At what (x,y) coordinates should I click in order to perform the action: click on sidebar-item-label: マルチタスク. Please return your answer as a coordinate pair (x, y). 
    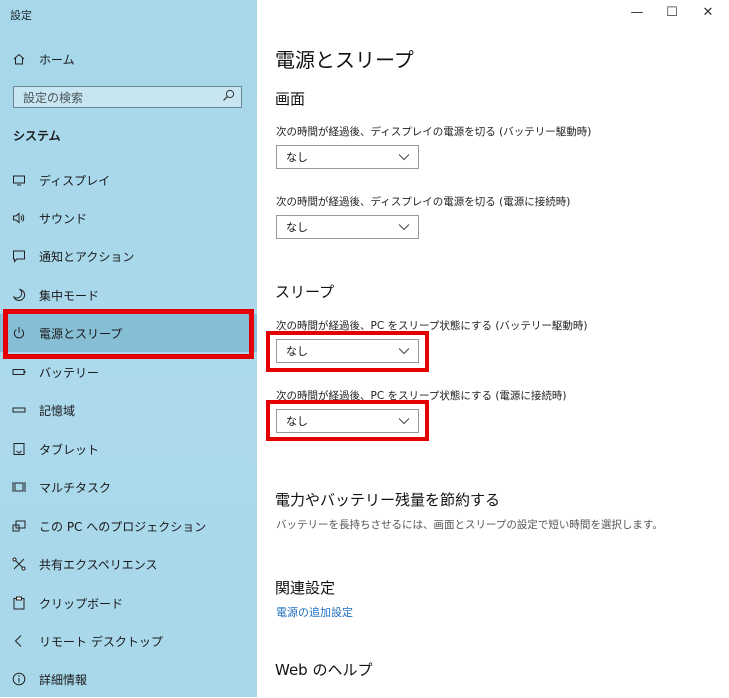
    Looking at the image, I should click on (75, 487).